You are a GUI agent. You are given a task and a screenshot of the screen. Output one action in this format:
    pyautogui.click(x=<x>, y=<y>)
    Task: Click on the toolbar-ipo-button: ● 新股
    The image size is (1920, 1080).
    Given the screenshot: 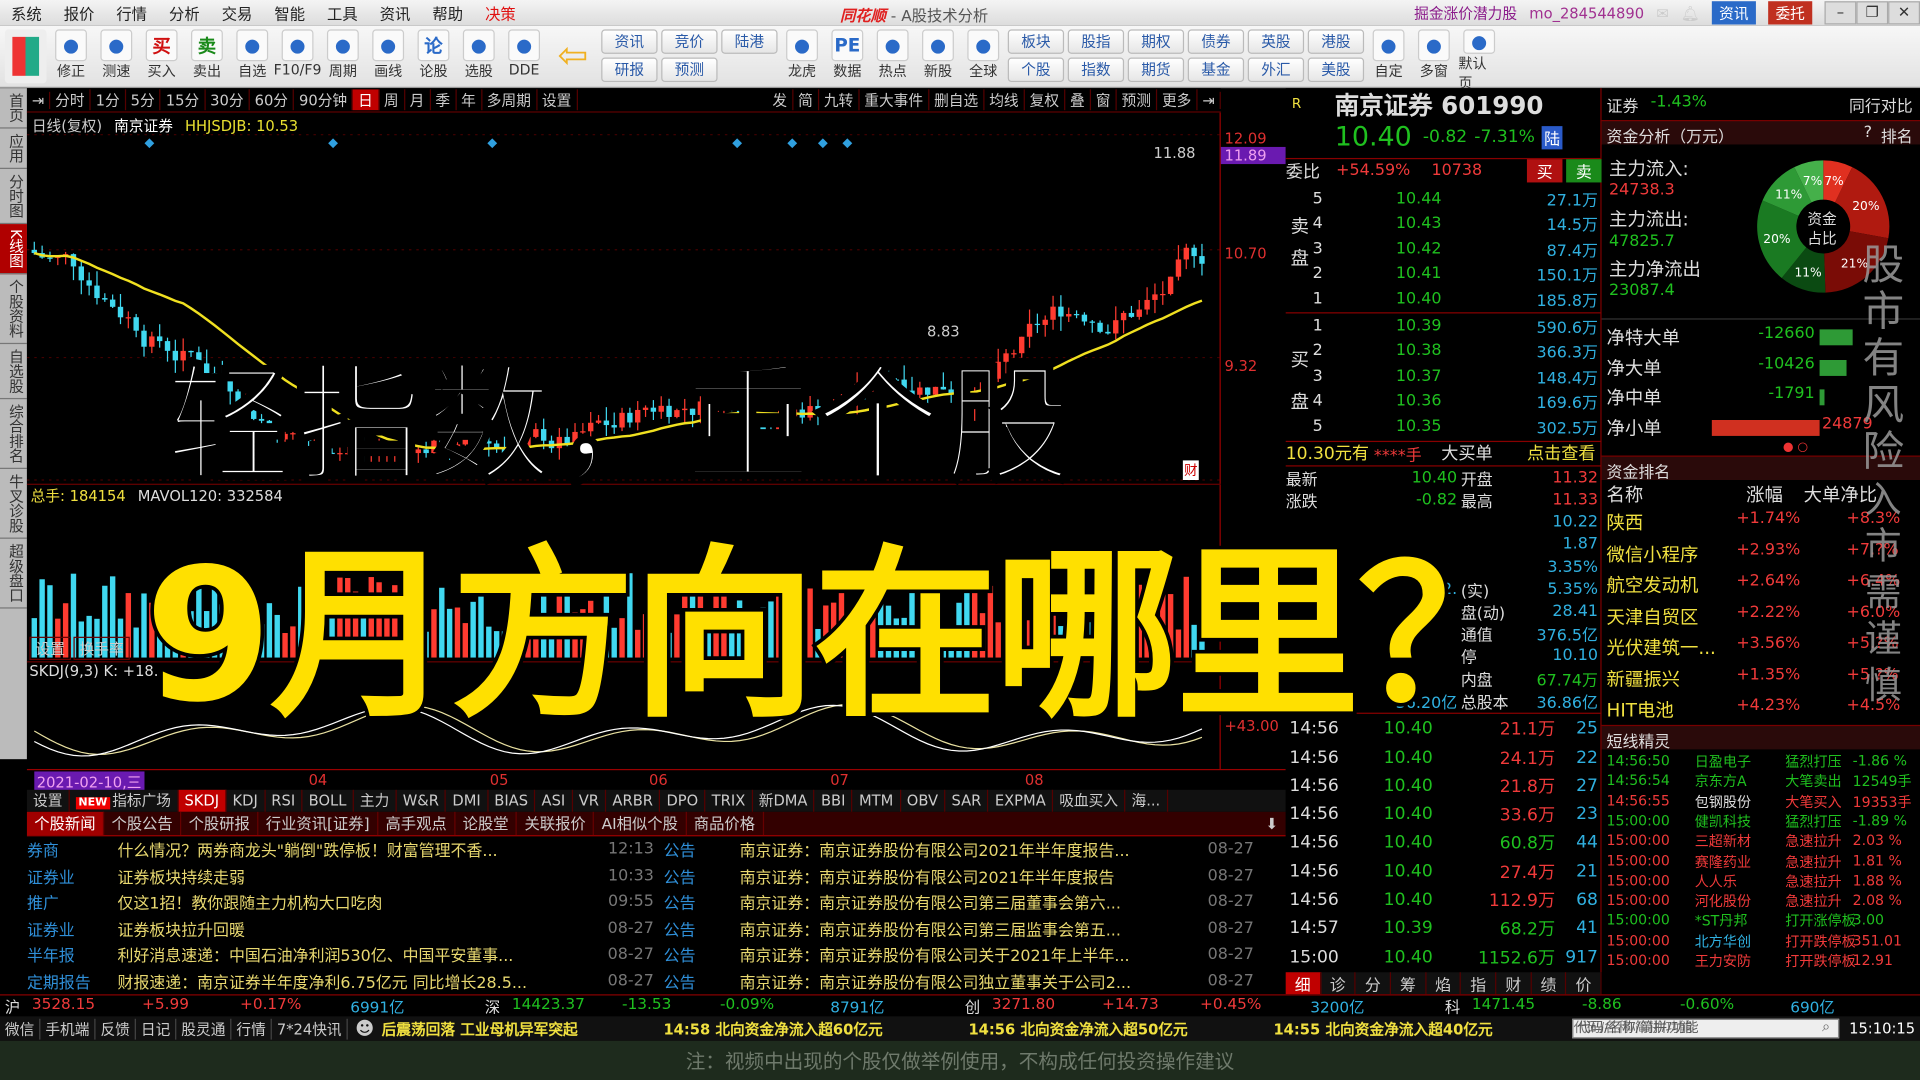 What is the action you would take?
    pyautogui.click(x=938, y=57)
    